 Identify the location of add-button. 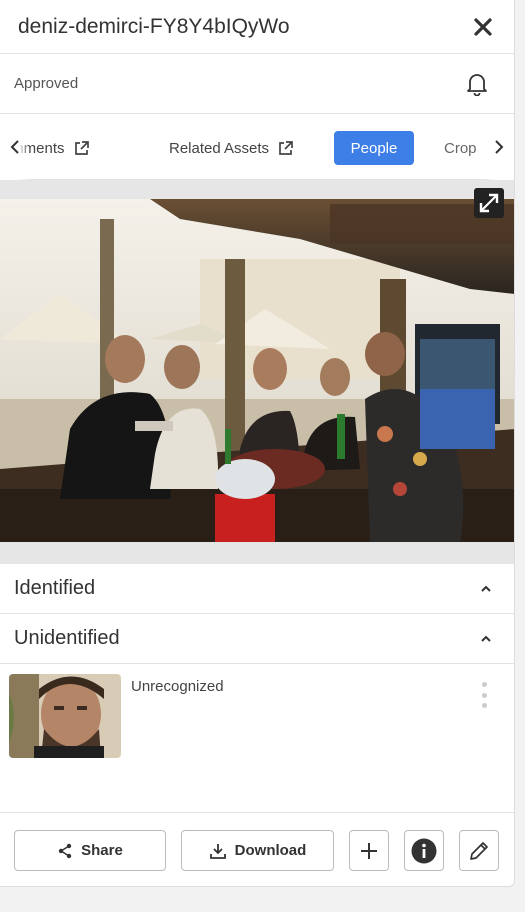
(369, 850).